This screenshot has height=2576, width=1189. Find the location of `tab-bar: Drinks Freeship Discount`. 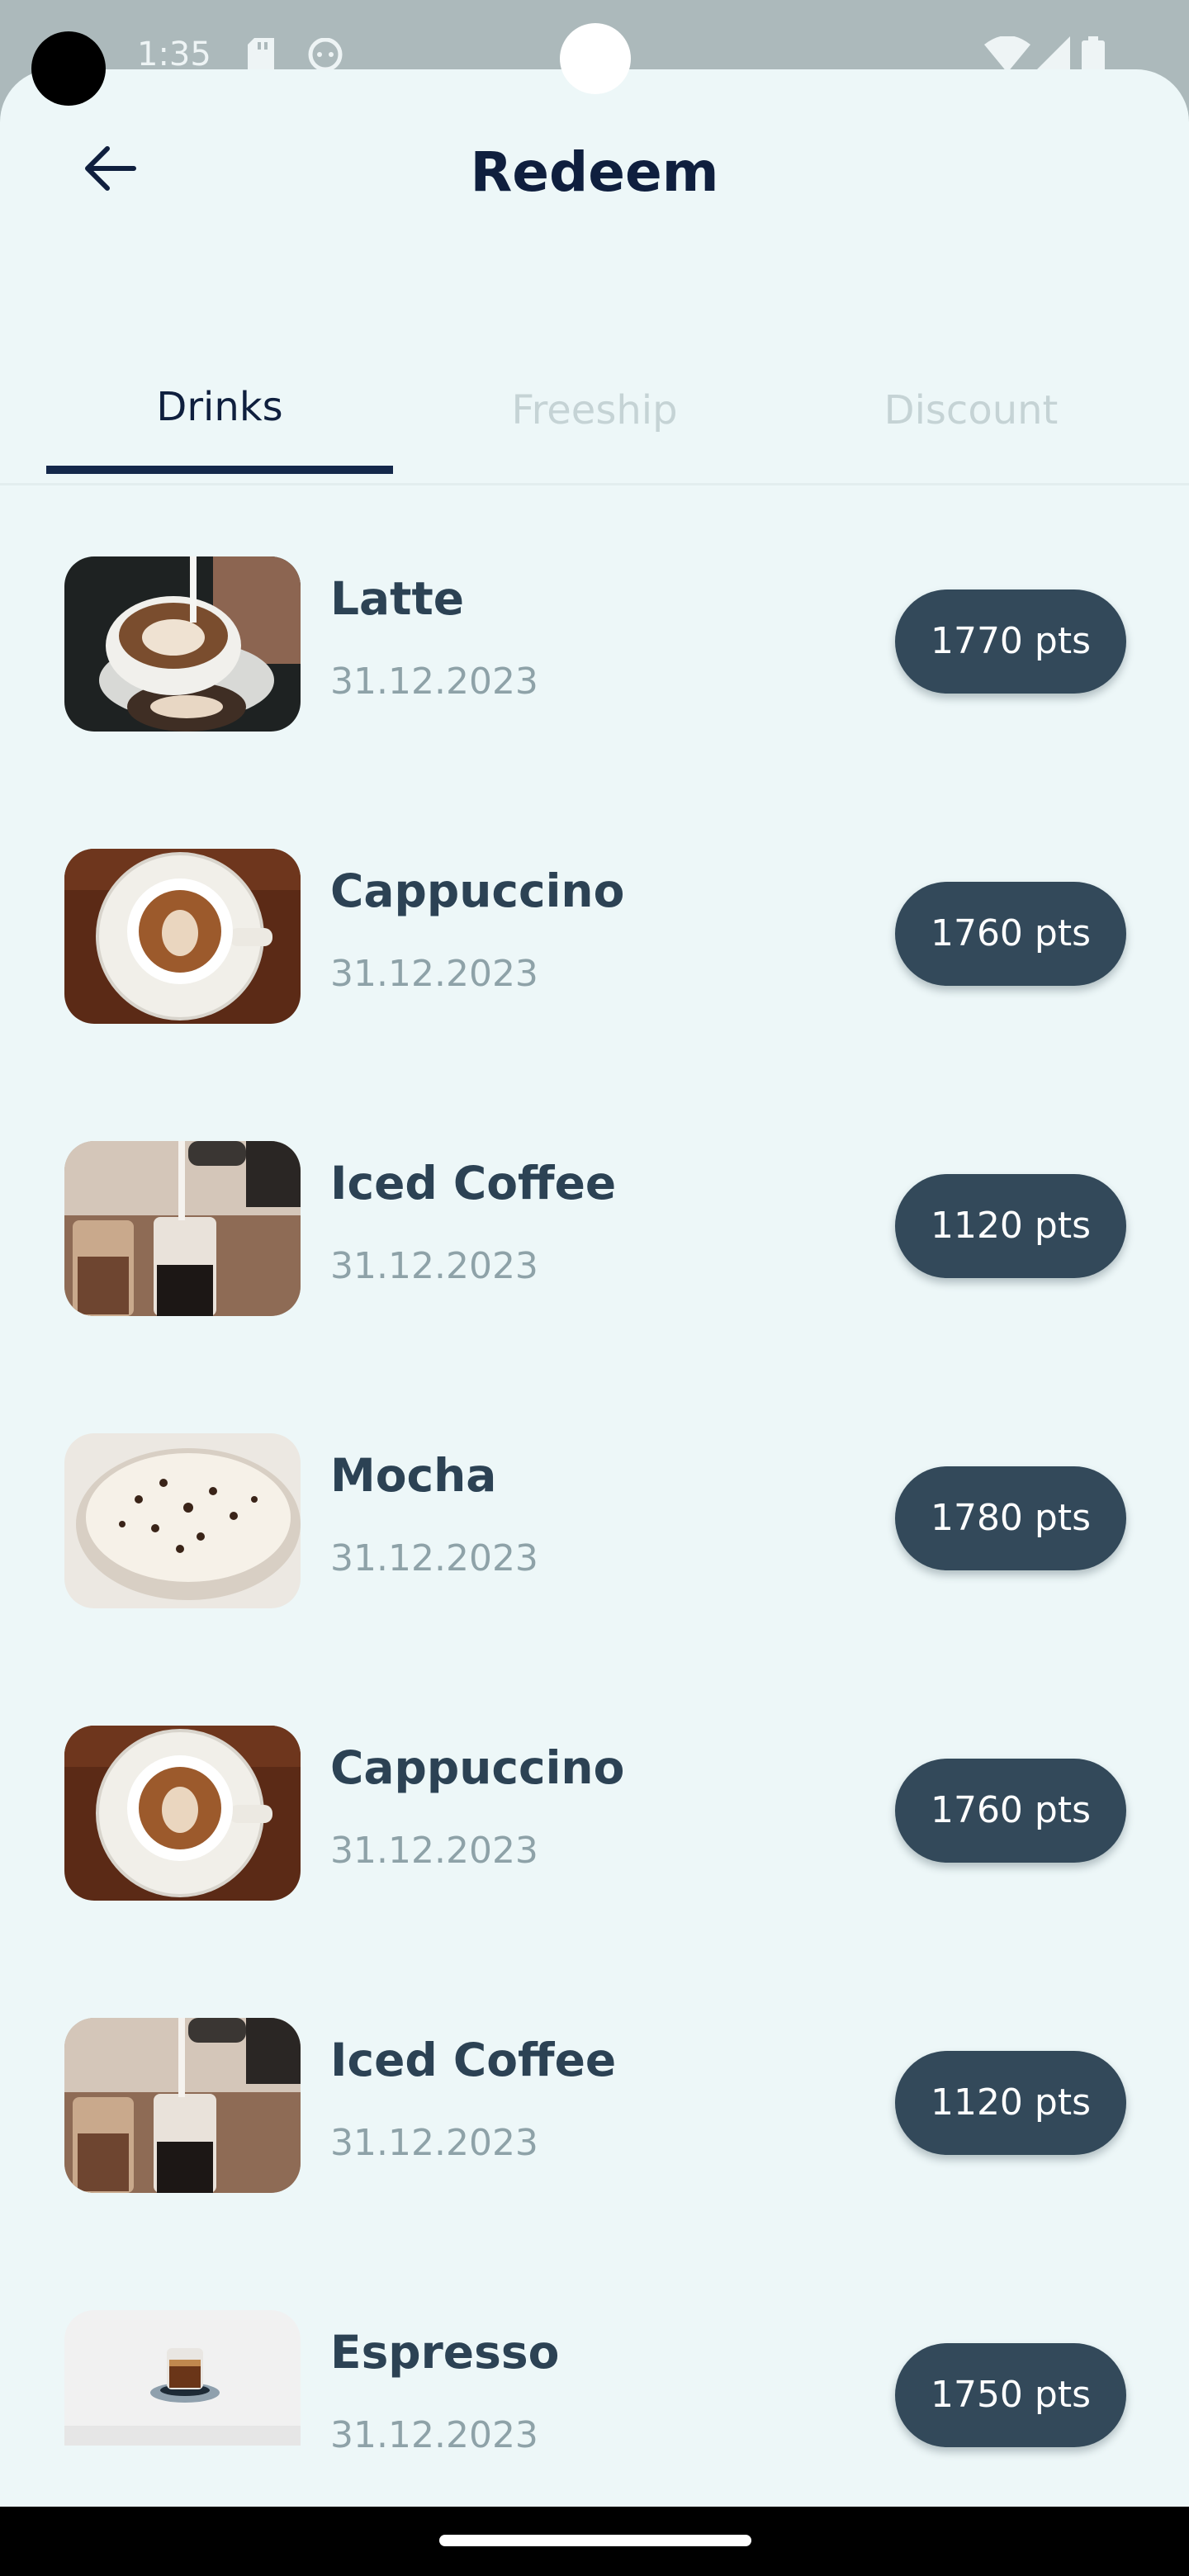

tab-bar: Drinks Freeship Discount is located at coordinates (594, 398).